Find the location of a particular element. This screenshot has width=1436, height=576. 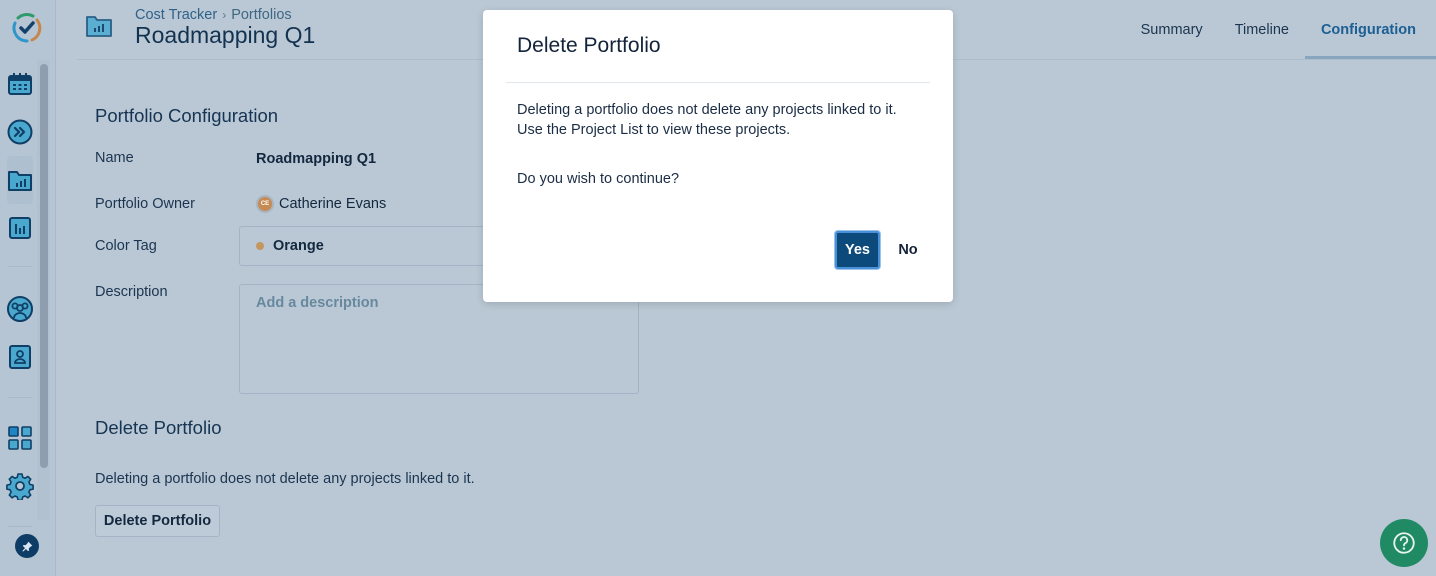

tabs: Summary Timeline Configuration is located at coordinates (1280, 30).